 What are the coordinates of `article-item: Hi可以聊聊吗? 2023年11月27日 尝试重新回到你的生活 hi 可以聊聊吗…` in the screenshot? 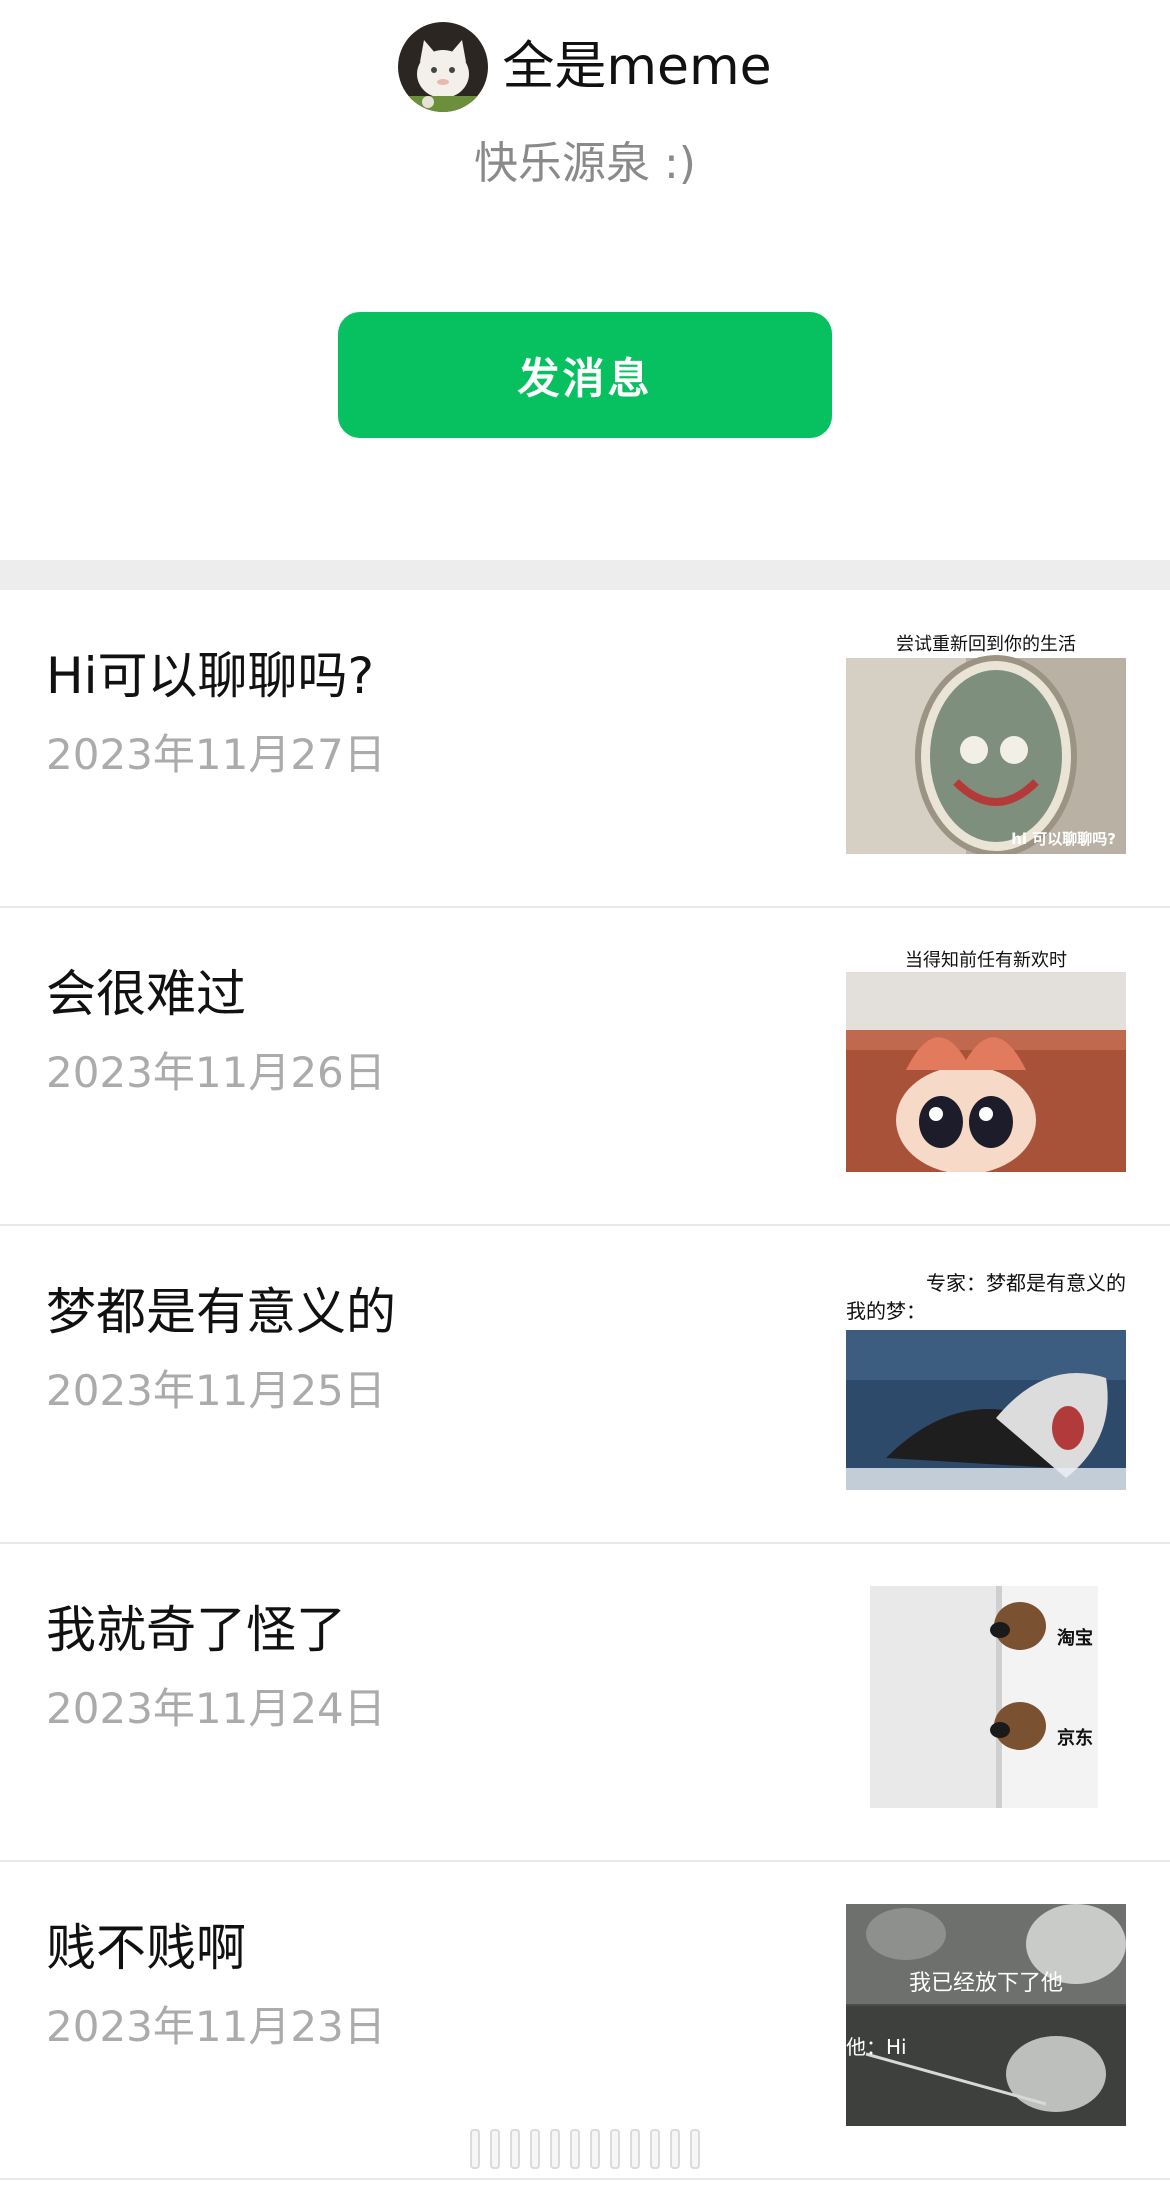 It's located at (585, 749).